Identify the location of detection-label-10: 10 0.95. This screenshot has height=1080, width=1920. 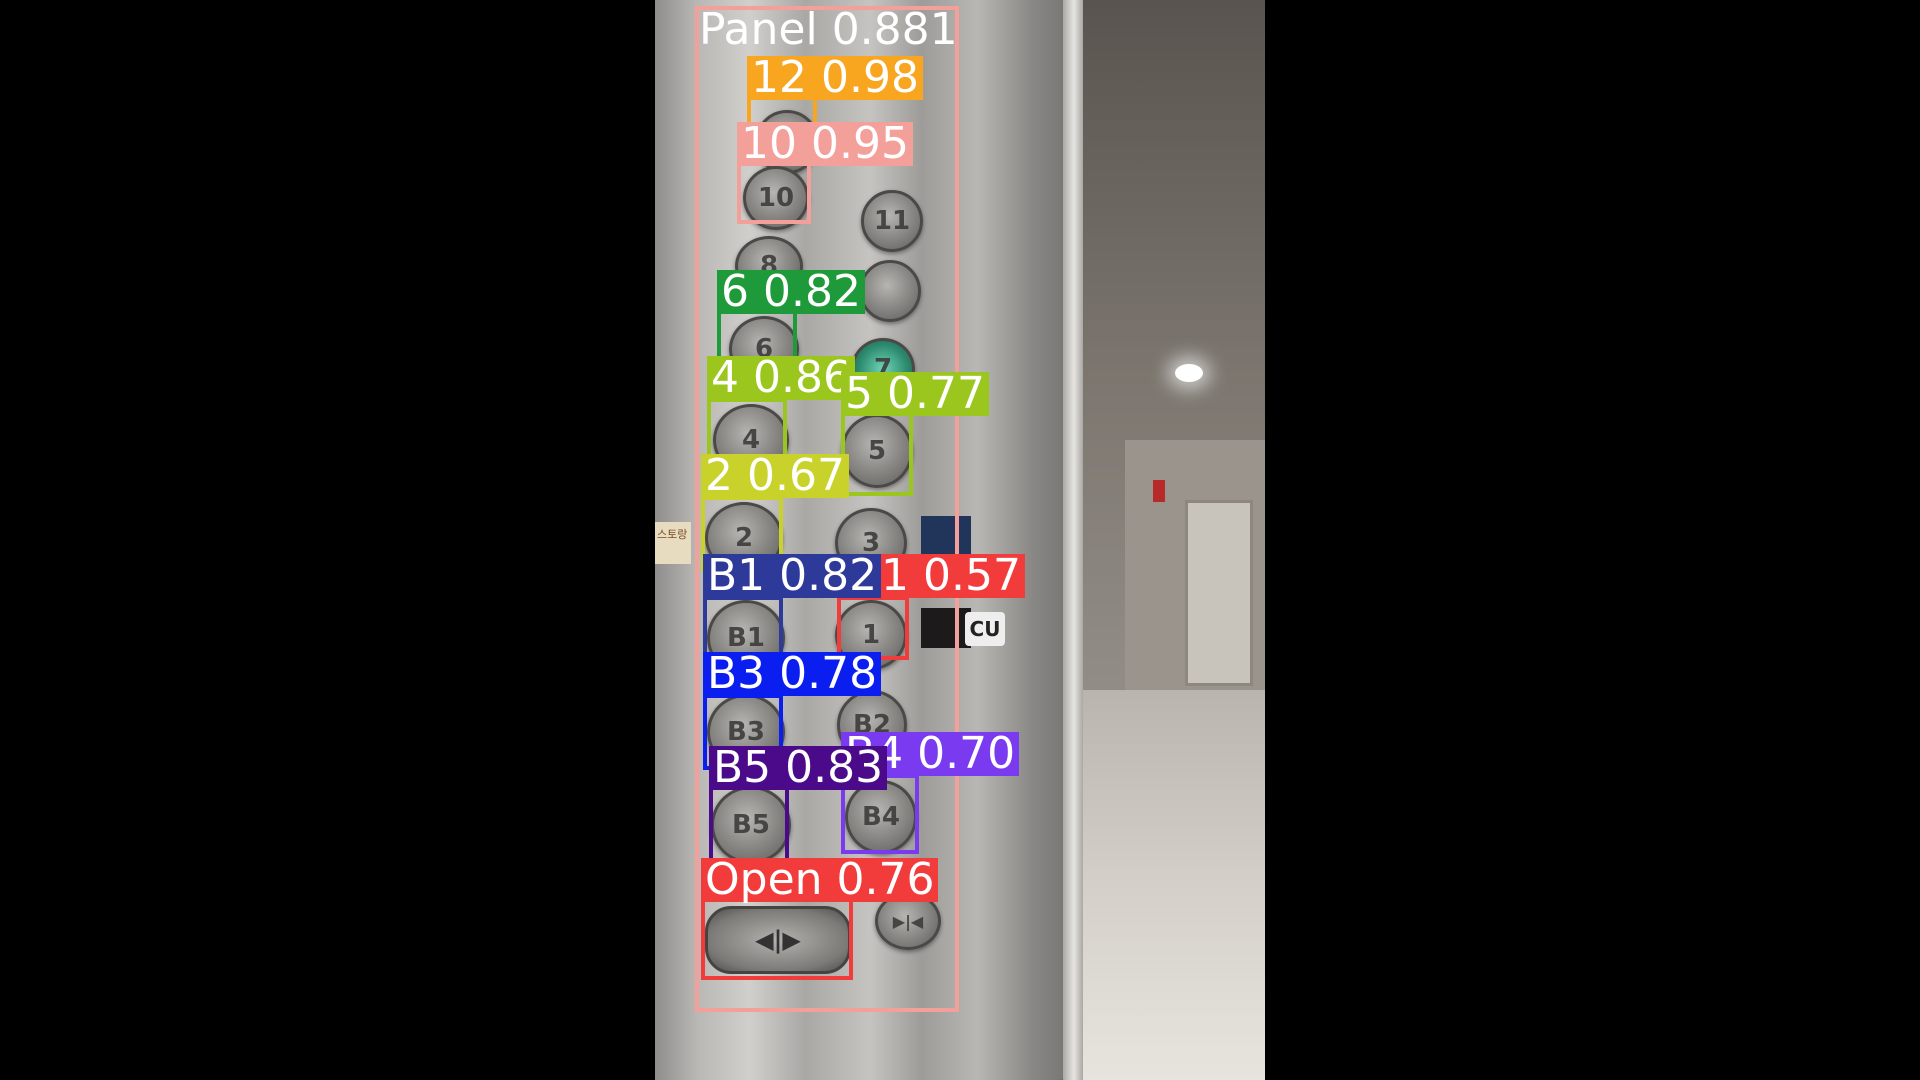
(825, 144).